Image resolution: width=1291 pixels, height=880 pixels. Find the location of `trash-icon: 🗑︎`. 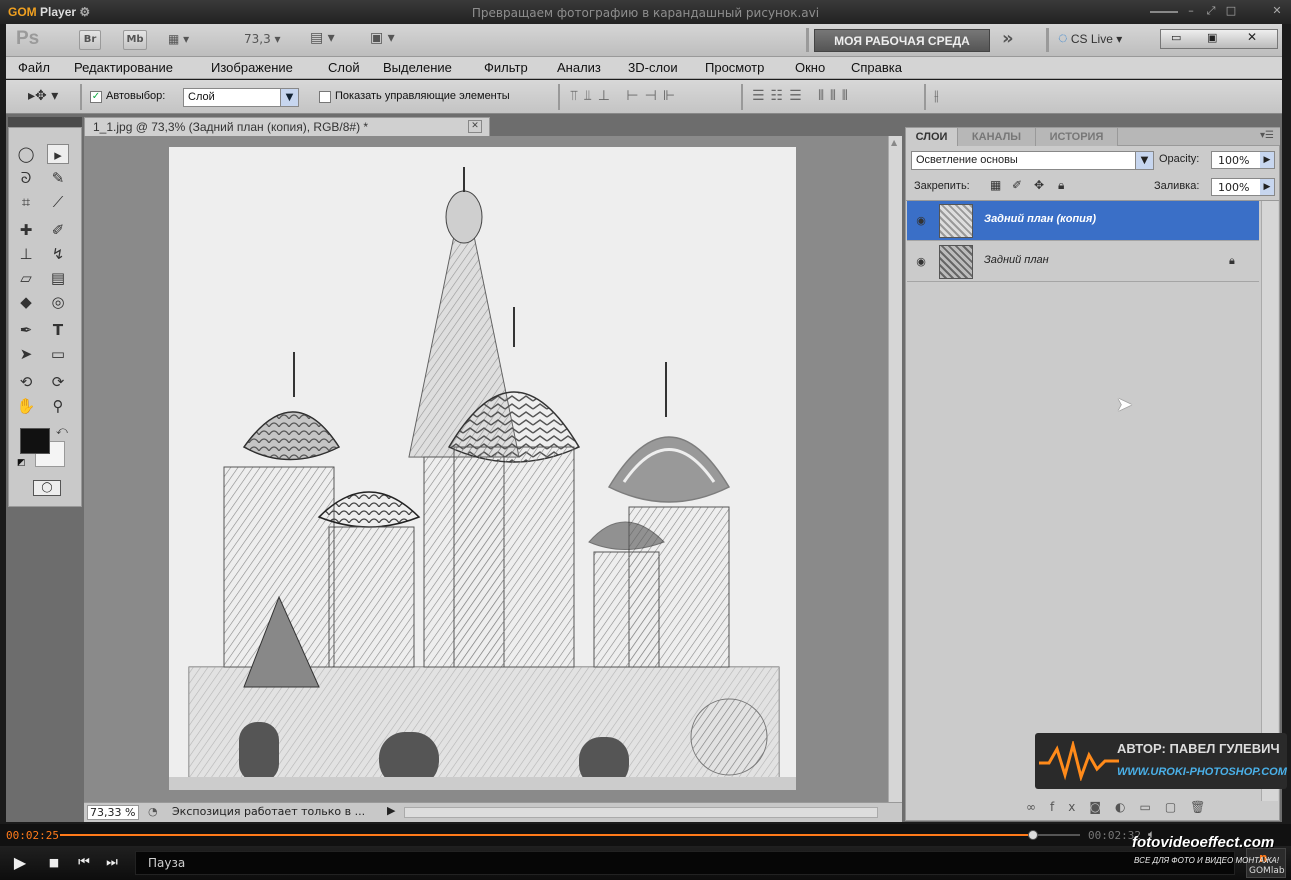

trash-icon: 🗑︎ is located at coordinates (1204, 807).